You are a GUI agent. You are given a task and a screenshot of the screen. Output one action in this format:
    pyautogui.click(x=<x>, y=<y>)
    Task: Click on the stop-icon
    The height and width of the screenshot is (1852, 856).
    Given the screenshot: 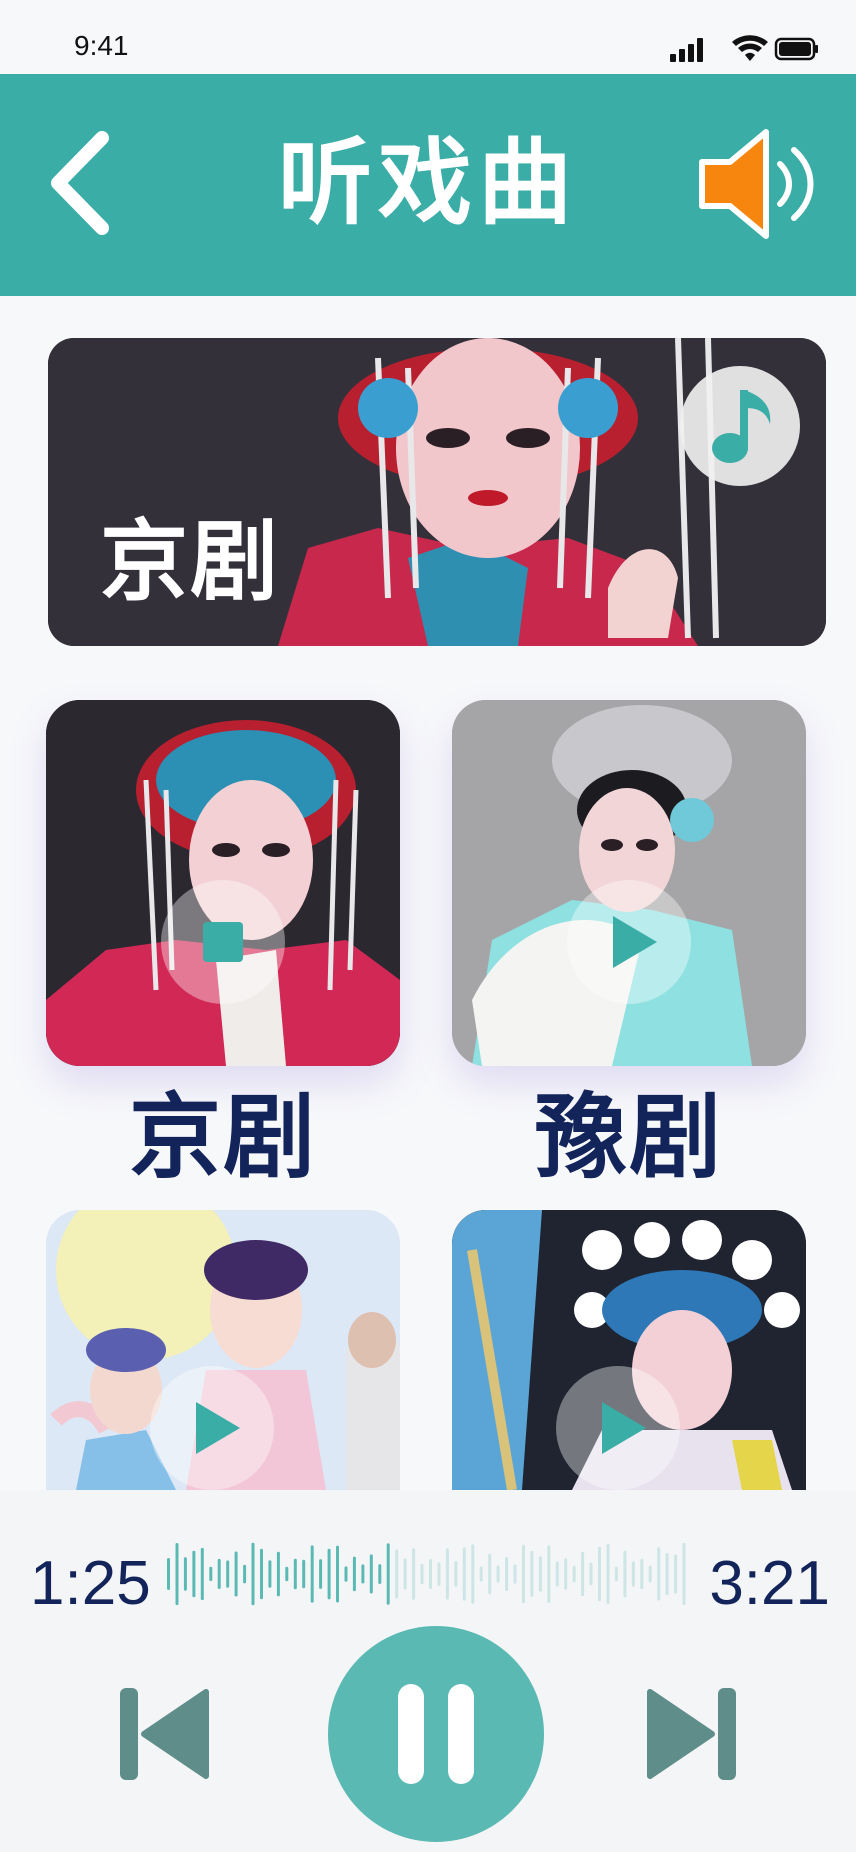 What is the action you would take?
    pyautogui.click(x=223, y=942)
    